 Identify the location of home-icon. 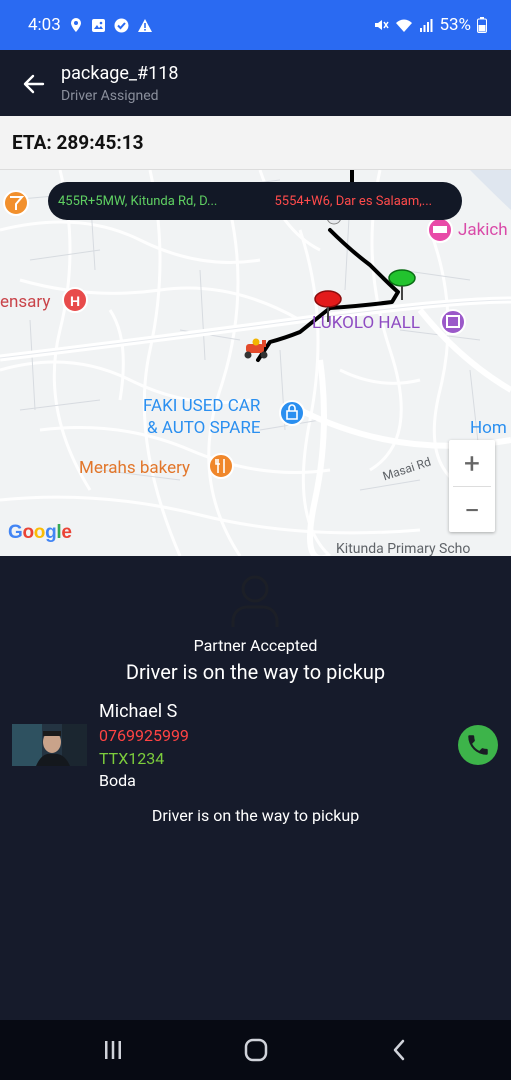
(256, 1050).